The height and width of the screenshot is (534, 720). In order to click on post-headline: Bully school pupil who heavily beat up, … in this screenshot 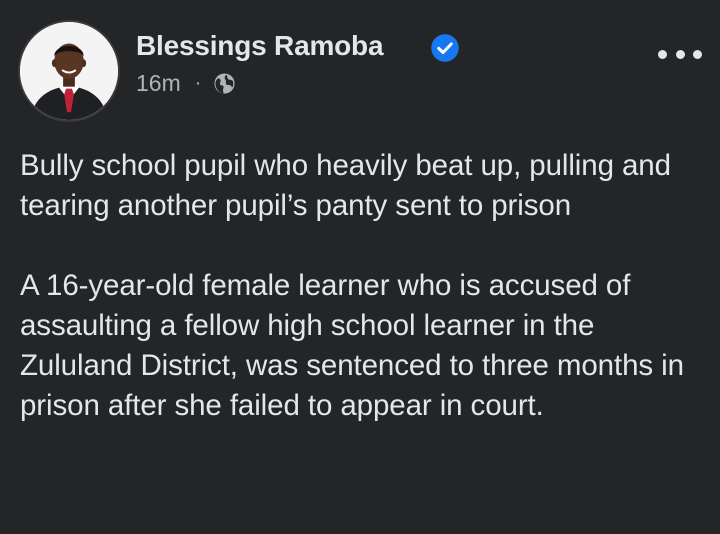, I will do `click(345, 185)`.